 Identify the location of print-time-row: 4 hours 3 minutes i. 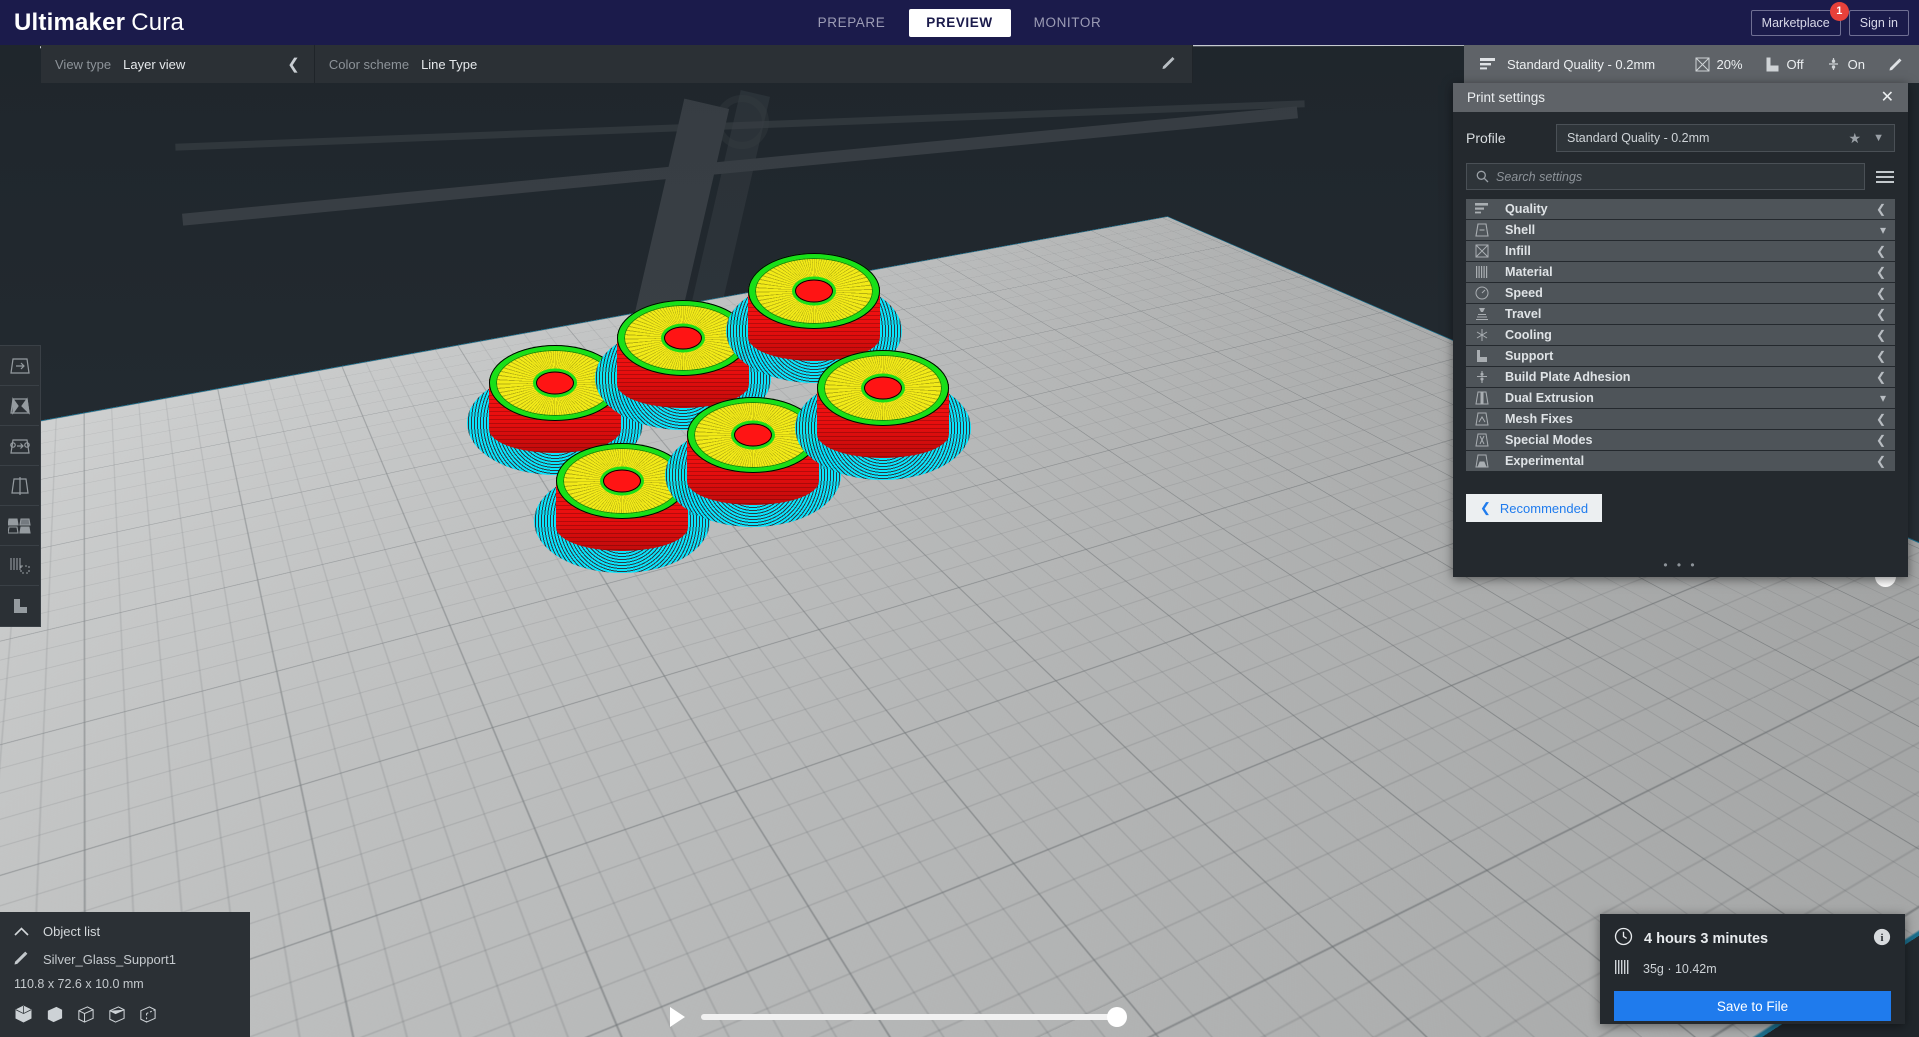
(1752, 938).